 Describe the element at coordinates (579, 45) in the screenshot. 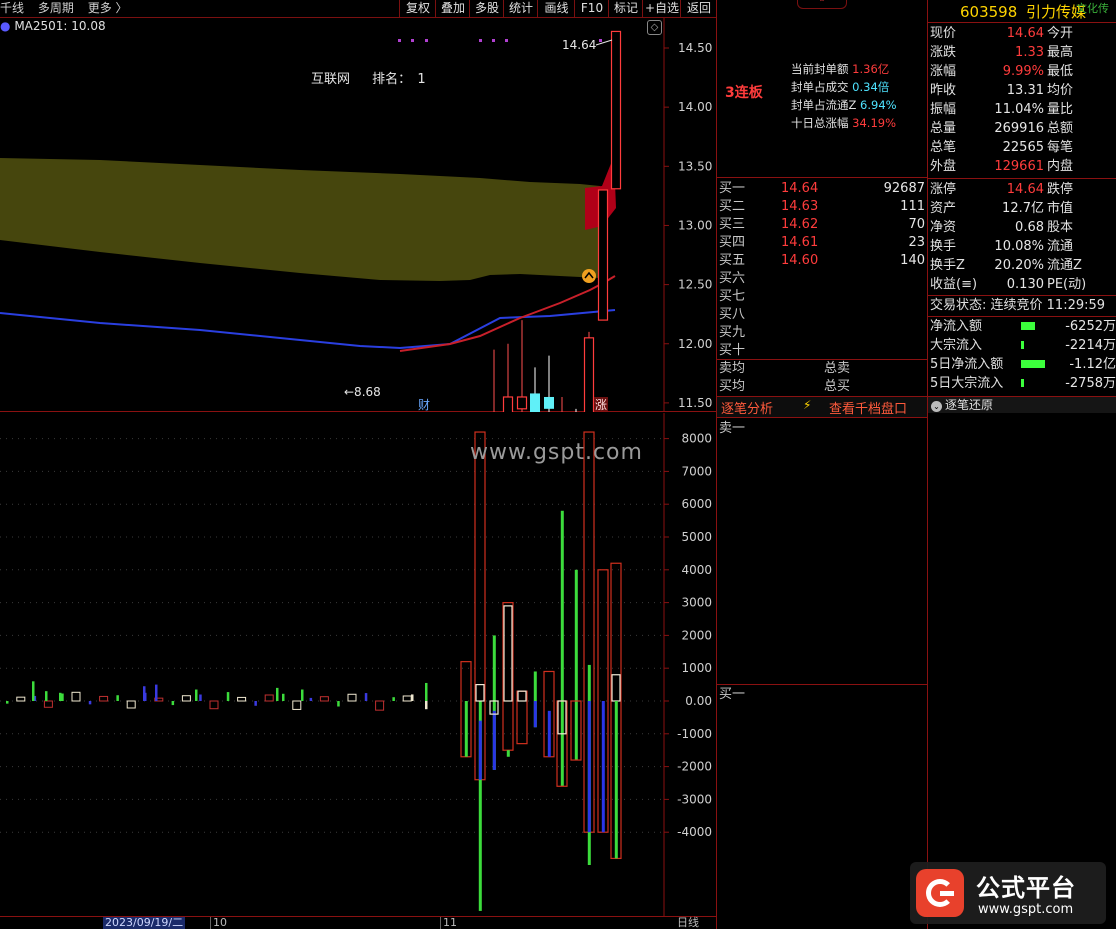

I see `high-price-marker: 14.64` at that location.